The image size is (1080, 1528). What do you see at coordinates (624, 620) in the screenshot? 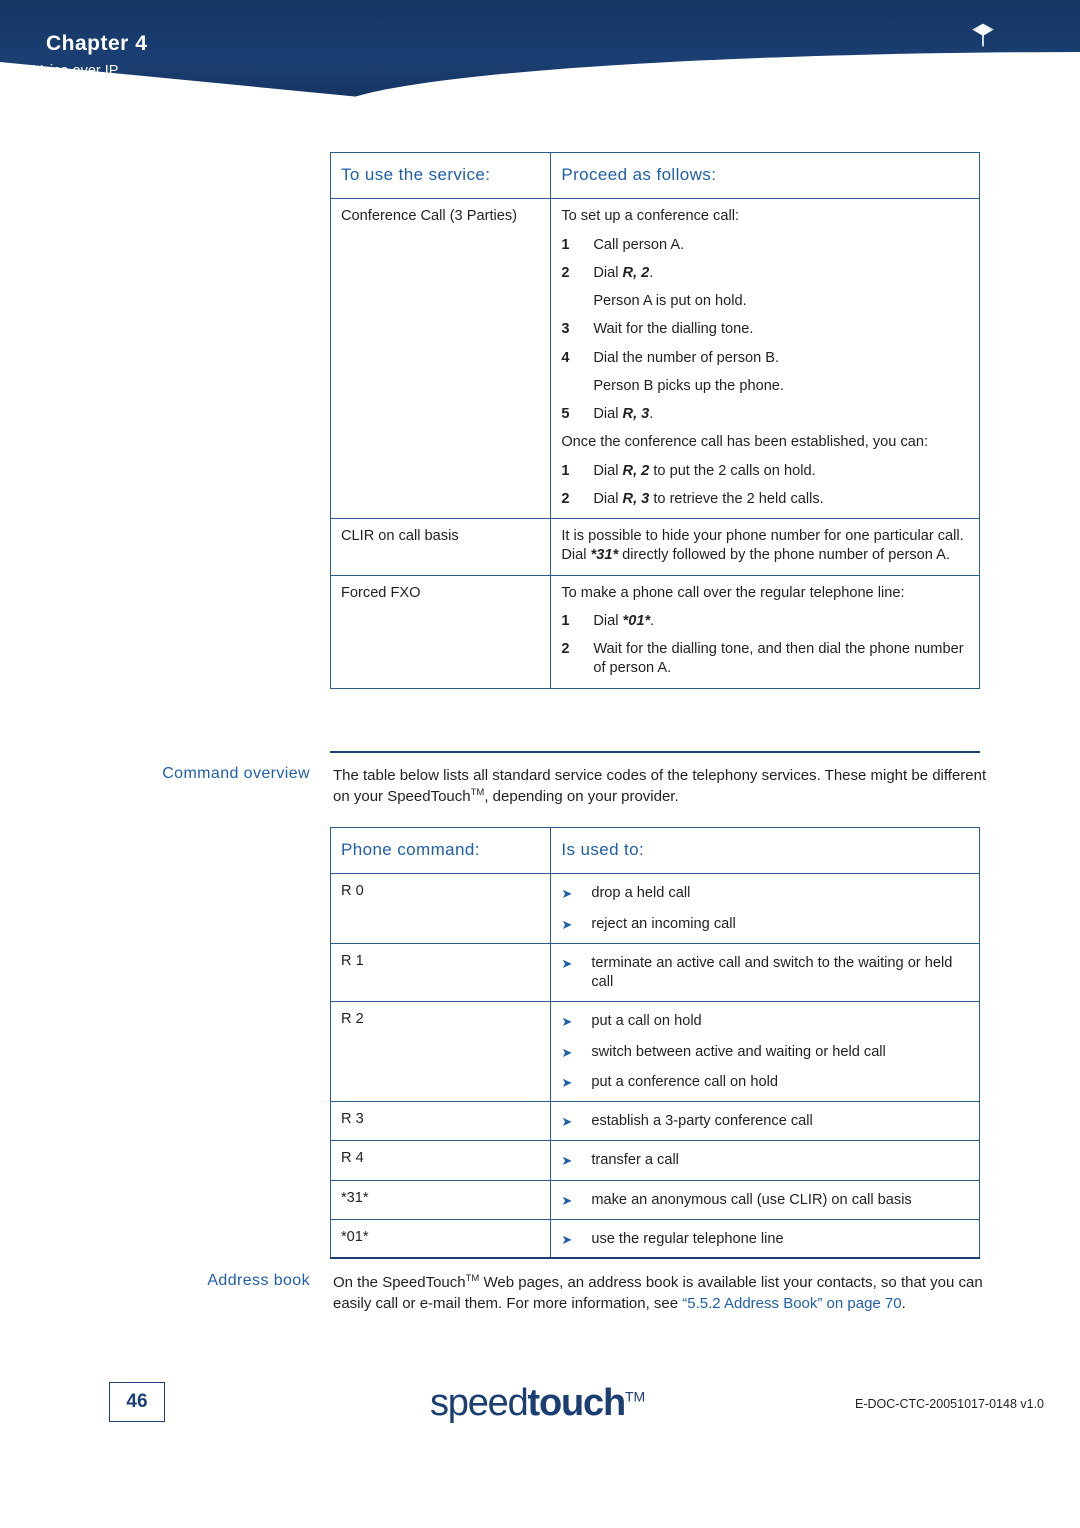
I see `step-text: Dial *01*.` at bounding box center [624, 620].